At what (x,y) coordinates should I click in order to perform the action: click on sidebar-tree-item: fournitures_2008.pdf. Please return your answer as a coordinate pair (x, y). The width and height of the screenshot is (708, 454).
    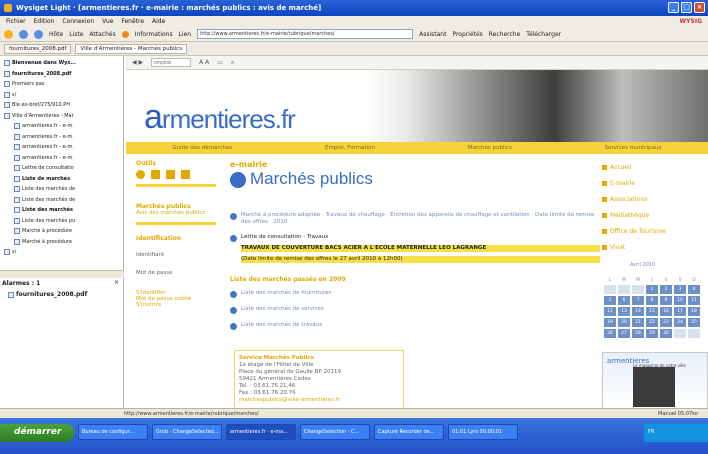
    Looking at the image, I should click on (37, 73).